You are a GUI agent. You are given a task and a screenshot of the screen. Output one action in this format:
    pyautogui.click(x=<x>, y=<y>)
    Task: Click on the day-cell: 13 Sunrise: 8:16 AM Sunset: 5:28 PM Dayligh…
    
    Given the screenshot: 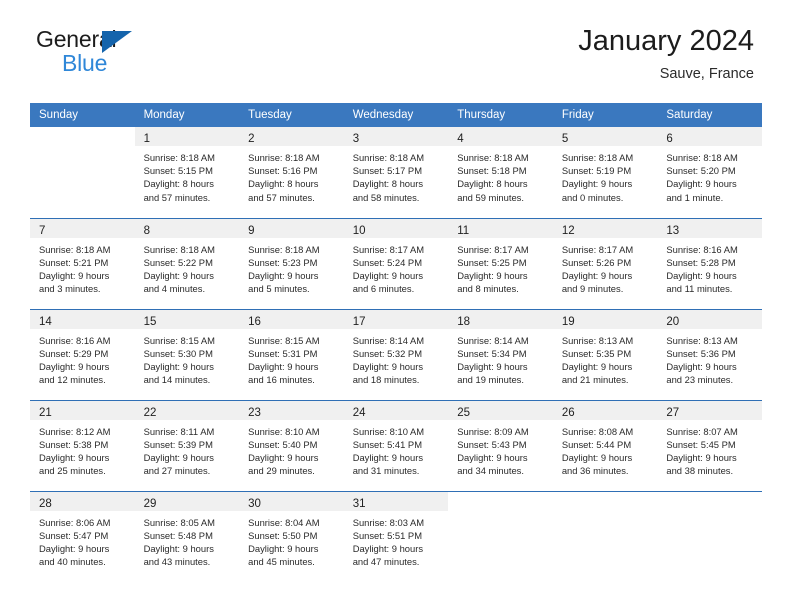 What is the action you would take?
    pyautogui.click(x=709, y=263)
    